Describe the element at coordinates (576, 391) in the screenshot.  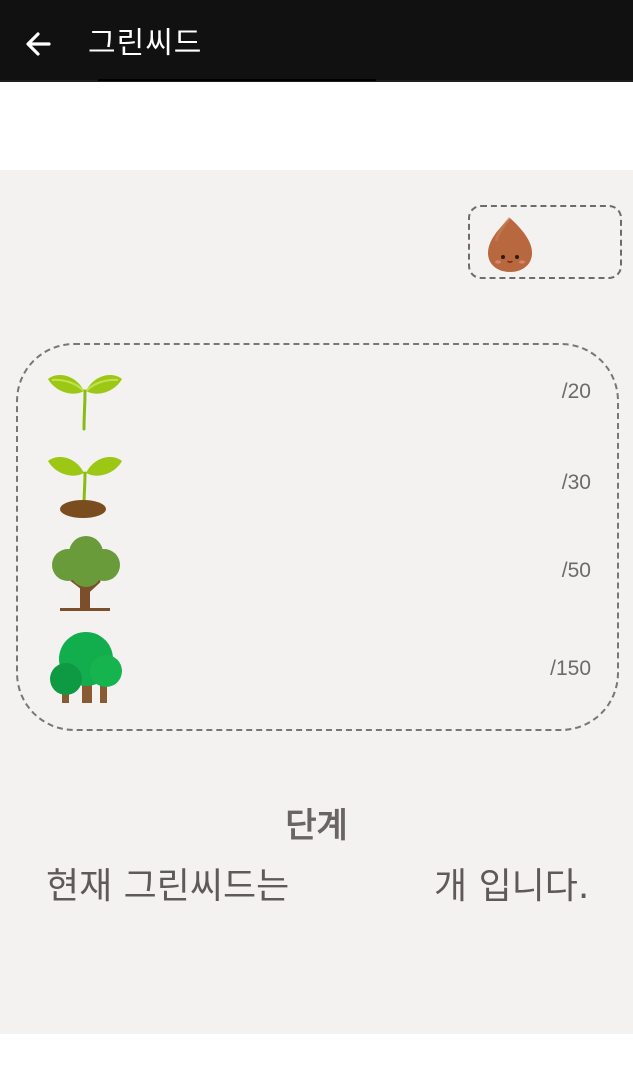
I see `stage-max-sprout: /20` at that location.